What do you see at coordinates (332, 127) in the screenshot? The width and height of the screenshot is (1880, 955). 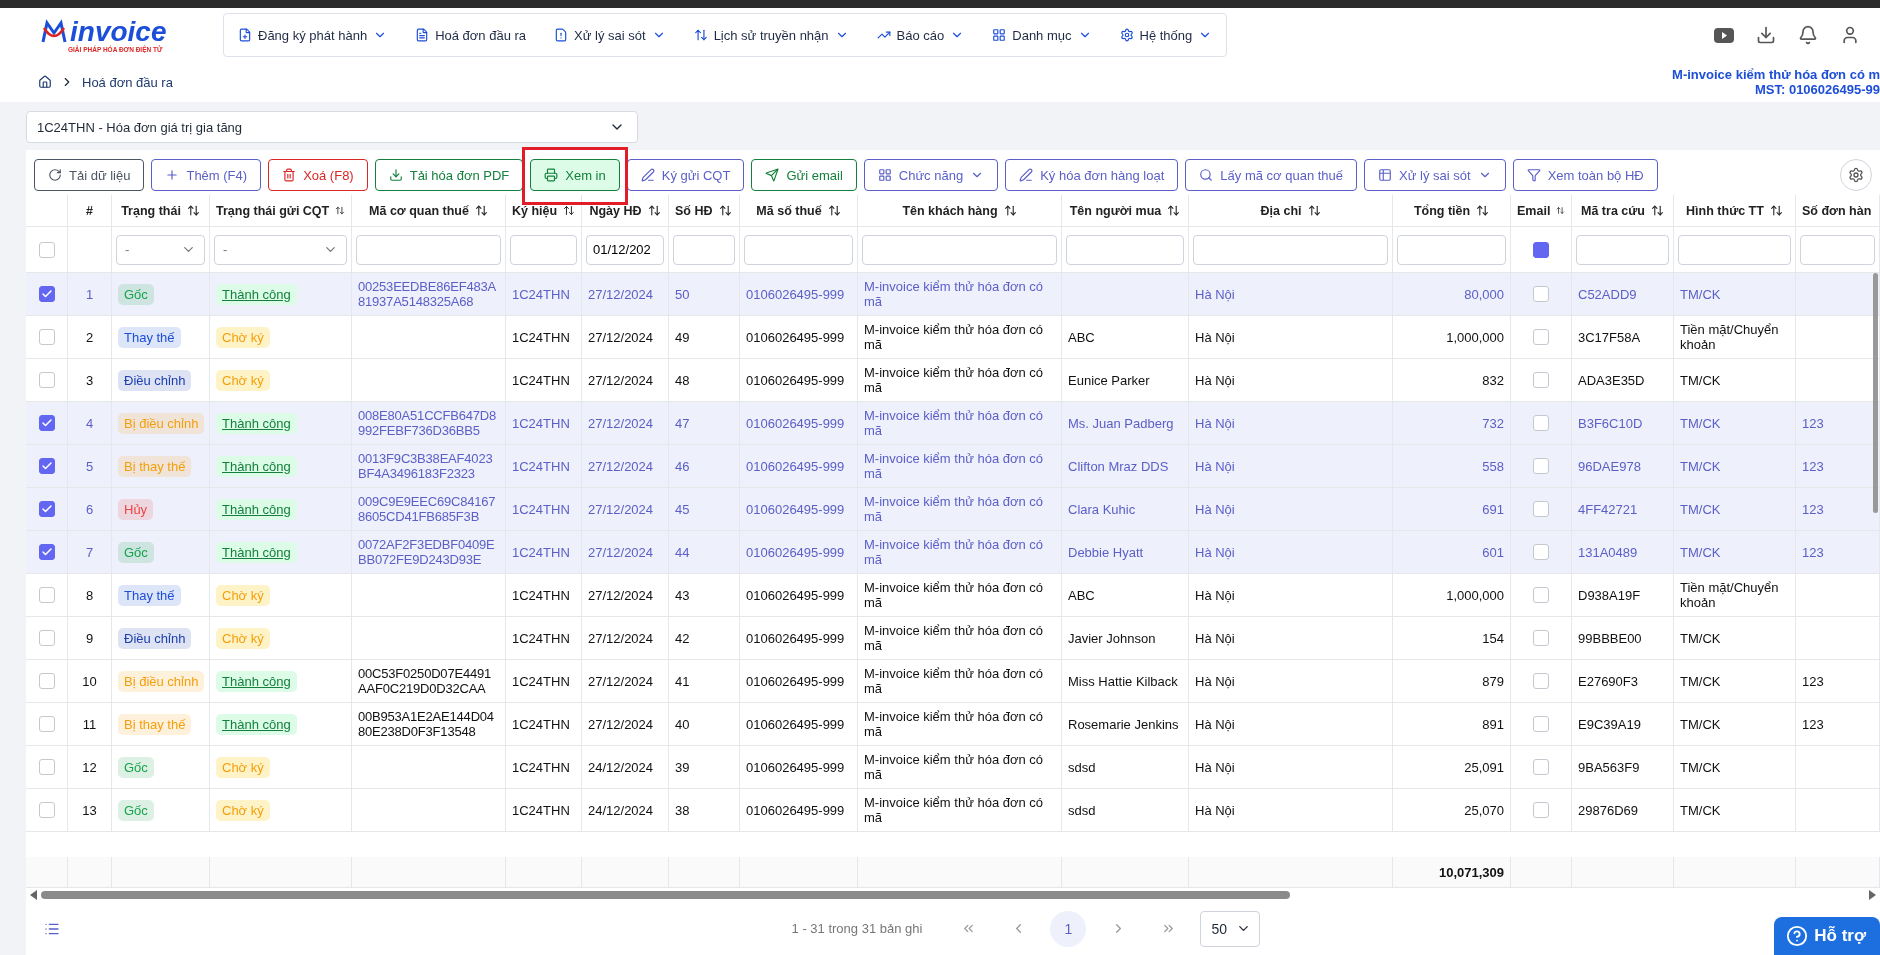 I see `series-select: 1C24THN - Hóa đơn giá trị gia tăng` at bounding box center [332, 127].